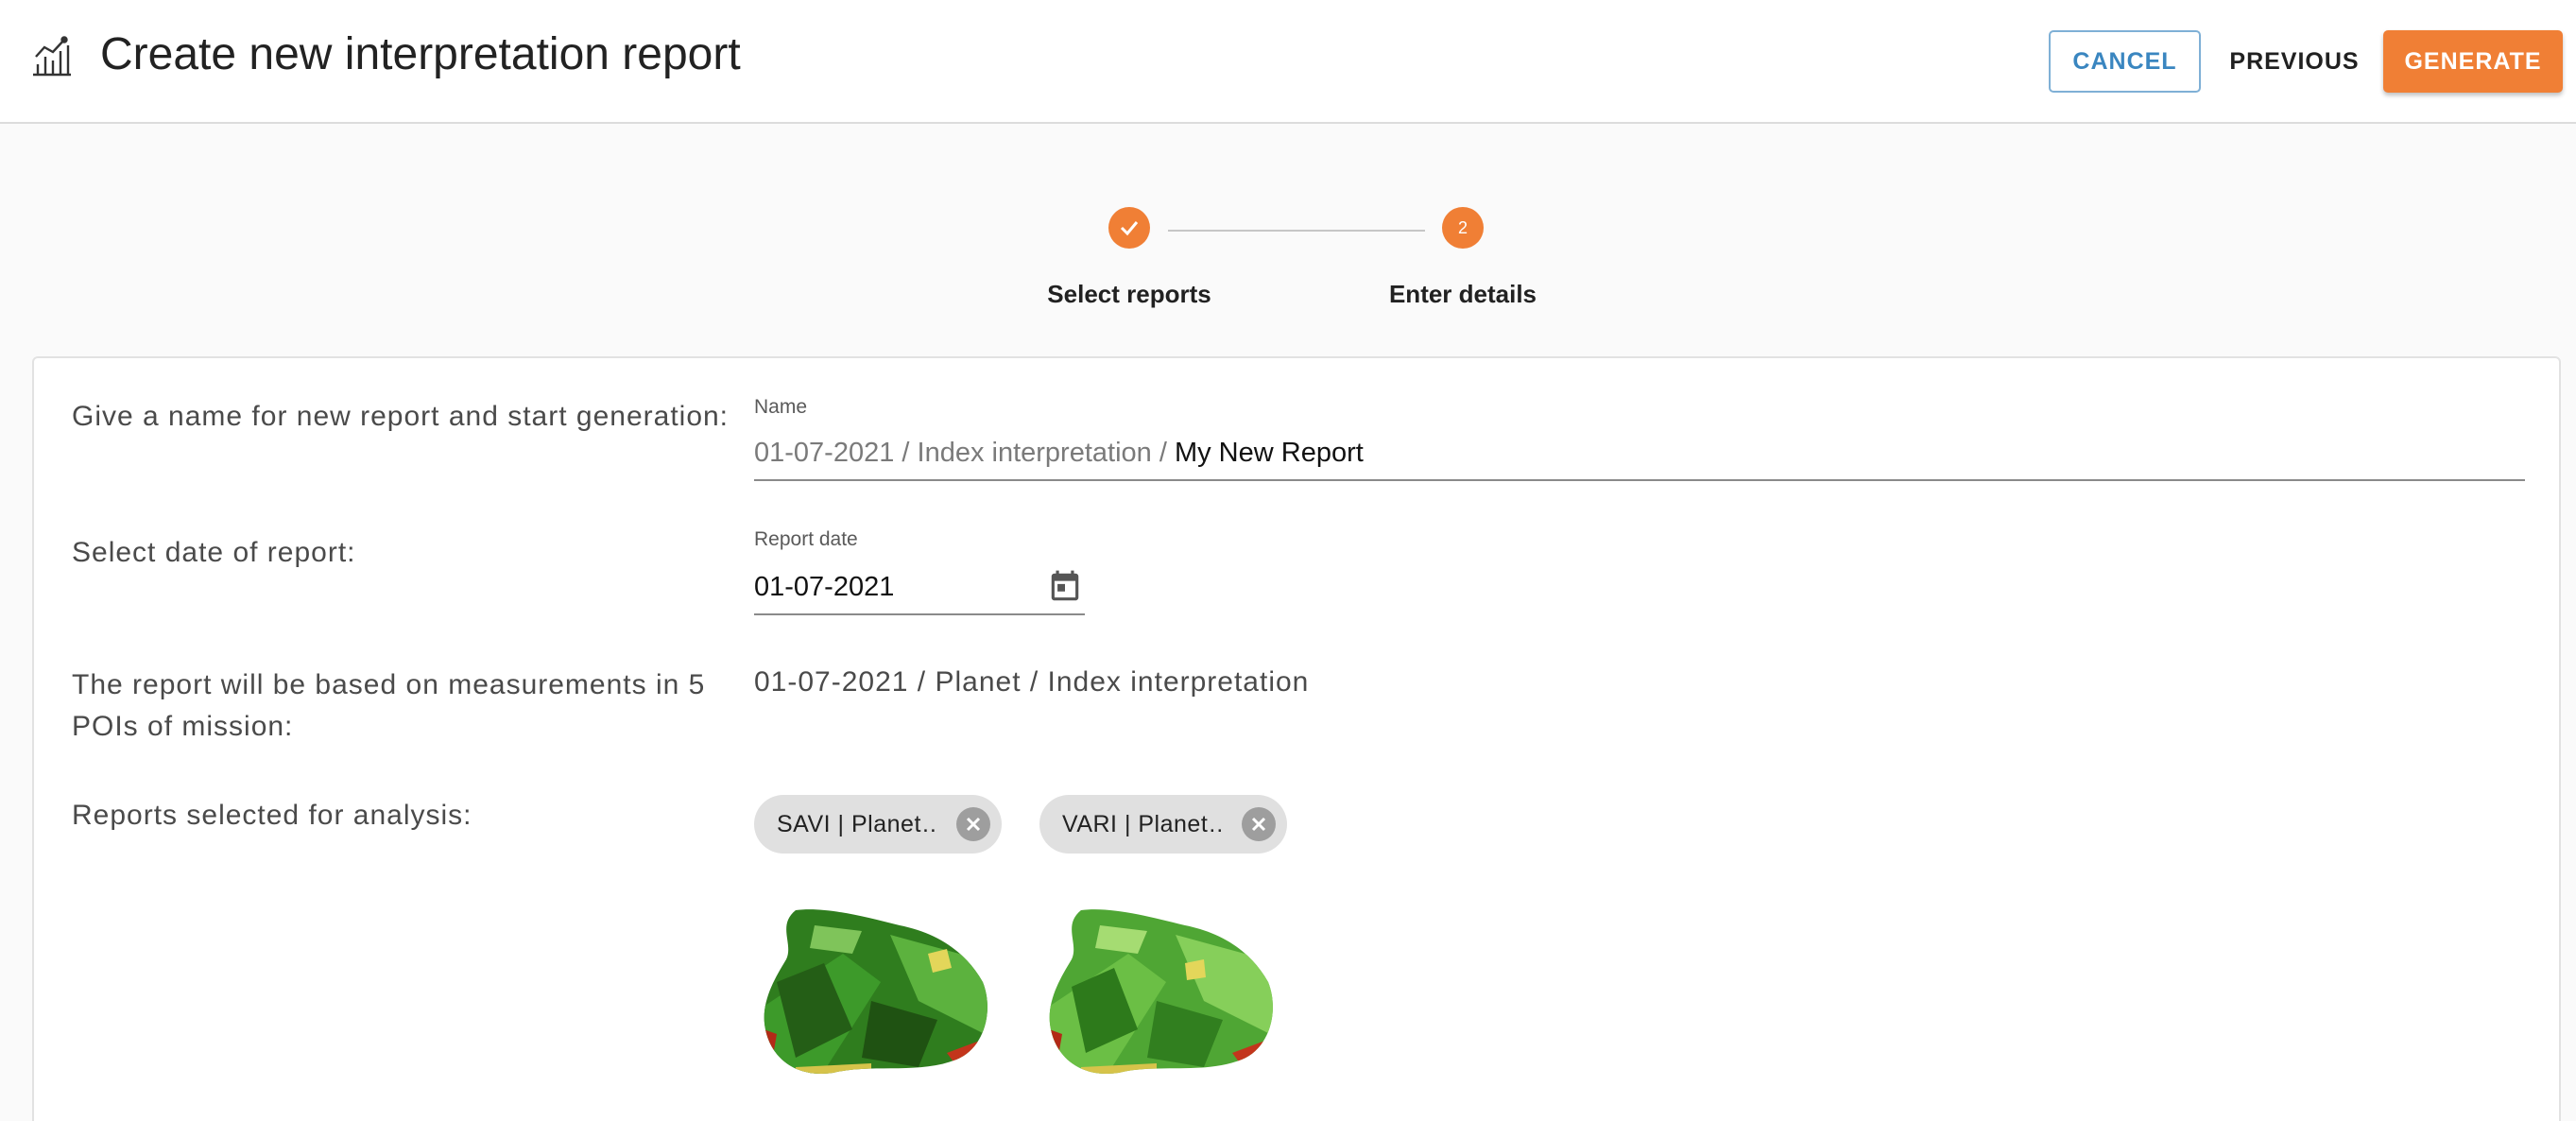 This screenshot has height=1121, width=2576. I want to click on generate-button: GENERATE, so click(2473, 61).